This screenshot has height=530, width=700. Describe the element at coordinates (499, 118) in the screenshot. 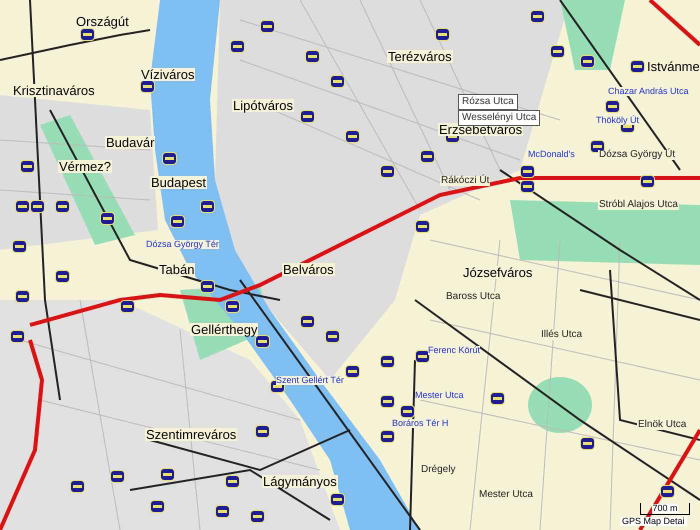

I see `street-tooltip: Wesselényi Utca` at that location.